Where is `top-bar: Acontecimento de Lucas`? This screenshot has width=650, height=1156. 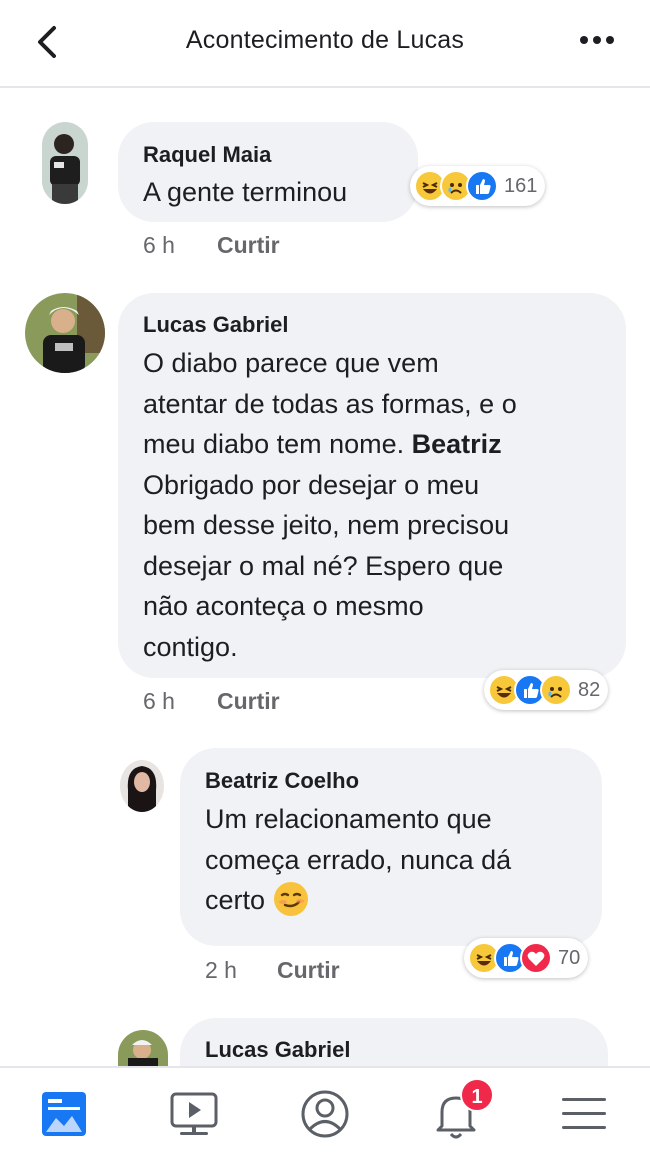
top-bar: Acontecimento de Lucas is located at coordinates (325, 44).